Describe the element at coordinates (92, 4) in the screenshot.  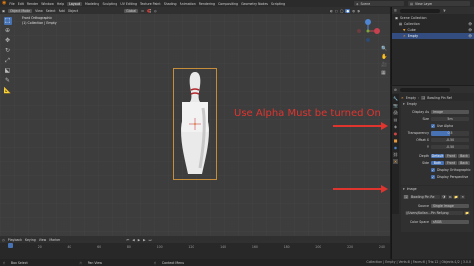
I see `tab-modeling: Modeling` at that location.